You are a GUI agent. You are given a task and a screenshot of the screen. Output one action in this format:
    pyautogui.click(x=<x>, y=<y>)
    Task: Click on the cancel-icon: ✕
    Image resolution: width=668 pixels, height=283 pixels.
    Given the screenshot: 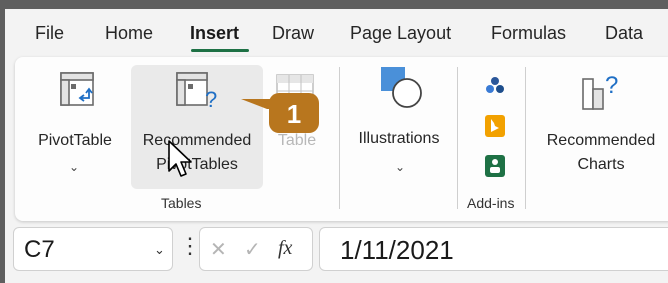 What is the action you would take?
    pyautogui.click(x=218, y=249)
    